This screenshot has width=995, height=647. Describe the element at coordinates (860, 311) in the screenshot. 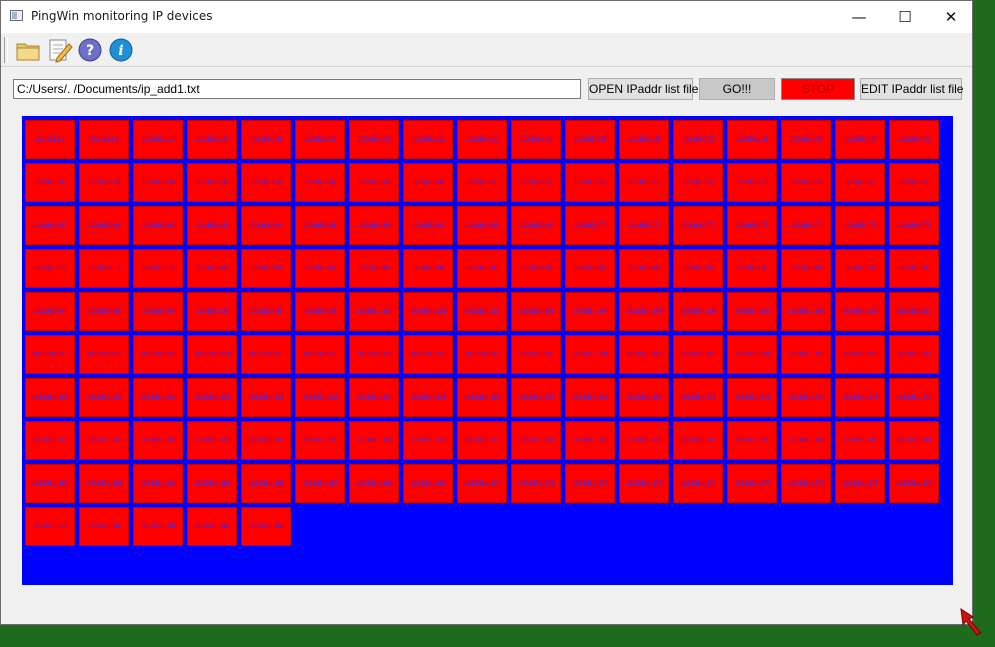

I see `device-tile: 192.168.1.109` at that location.